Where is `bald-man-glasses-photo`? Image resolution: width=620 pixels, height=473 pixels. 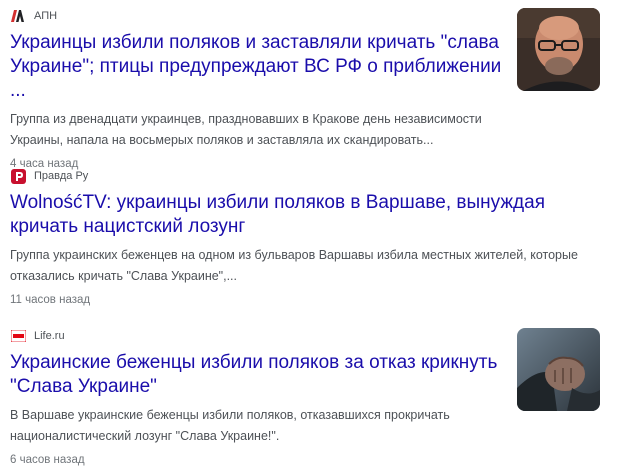 bald-man-glasses-photo is located at coordinates (558, 49).